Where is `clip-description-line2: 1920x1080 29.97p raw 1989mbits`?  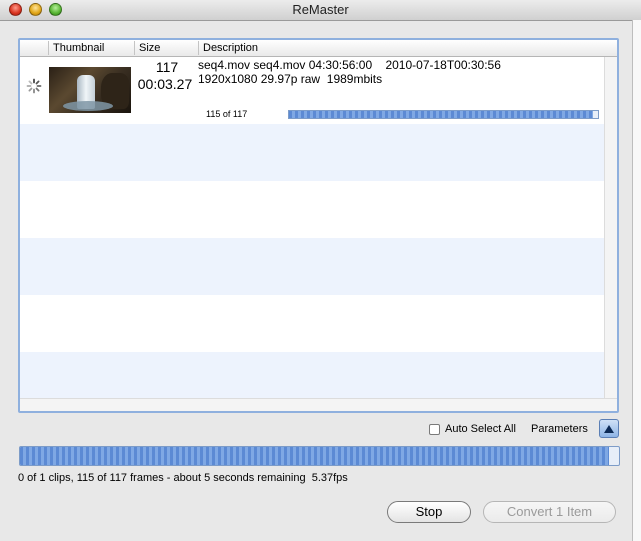 clip-description-line2: 1920x1080 29.97p raw 1989mbits is located at coordinates (290, 79).